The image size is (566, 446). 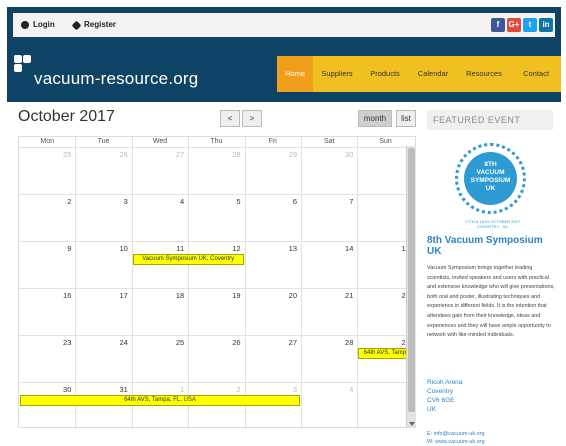 What do you see at coordinates (252, 118) in the screenshot?
I see `next-month-button: >` at bounding box center [252, 118].